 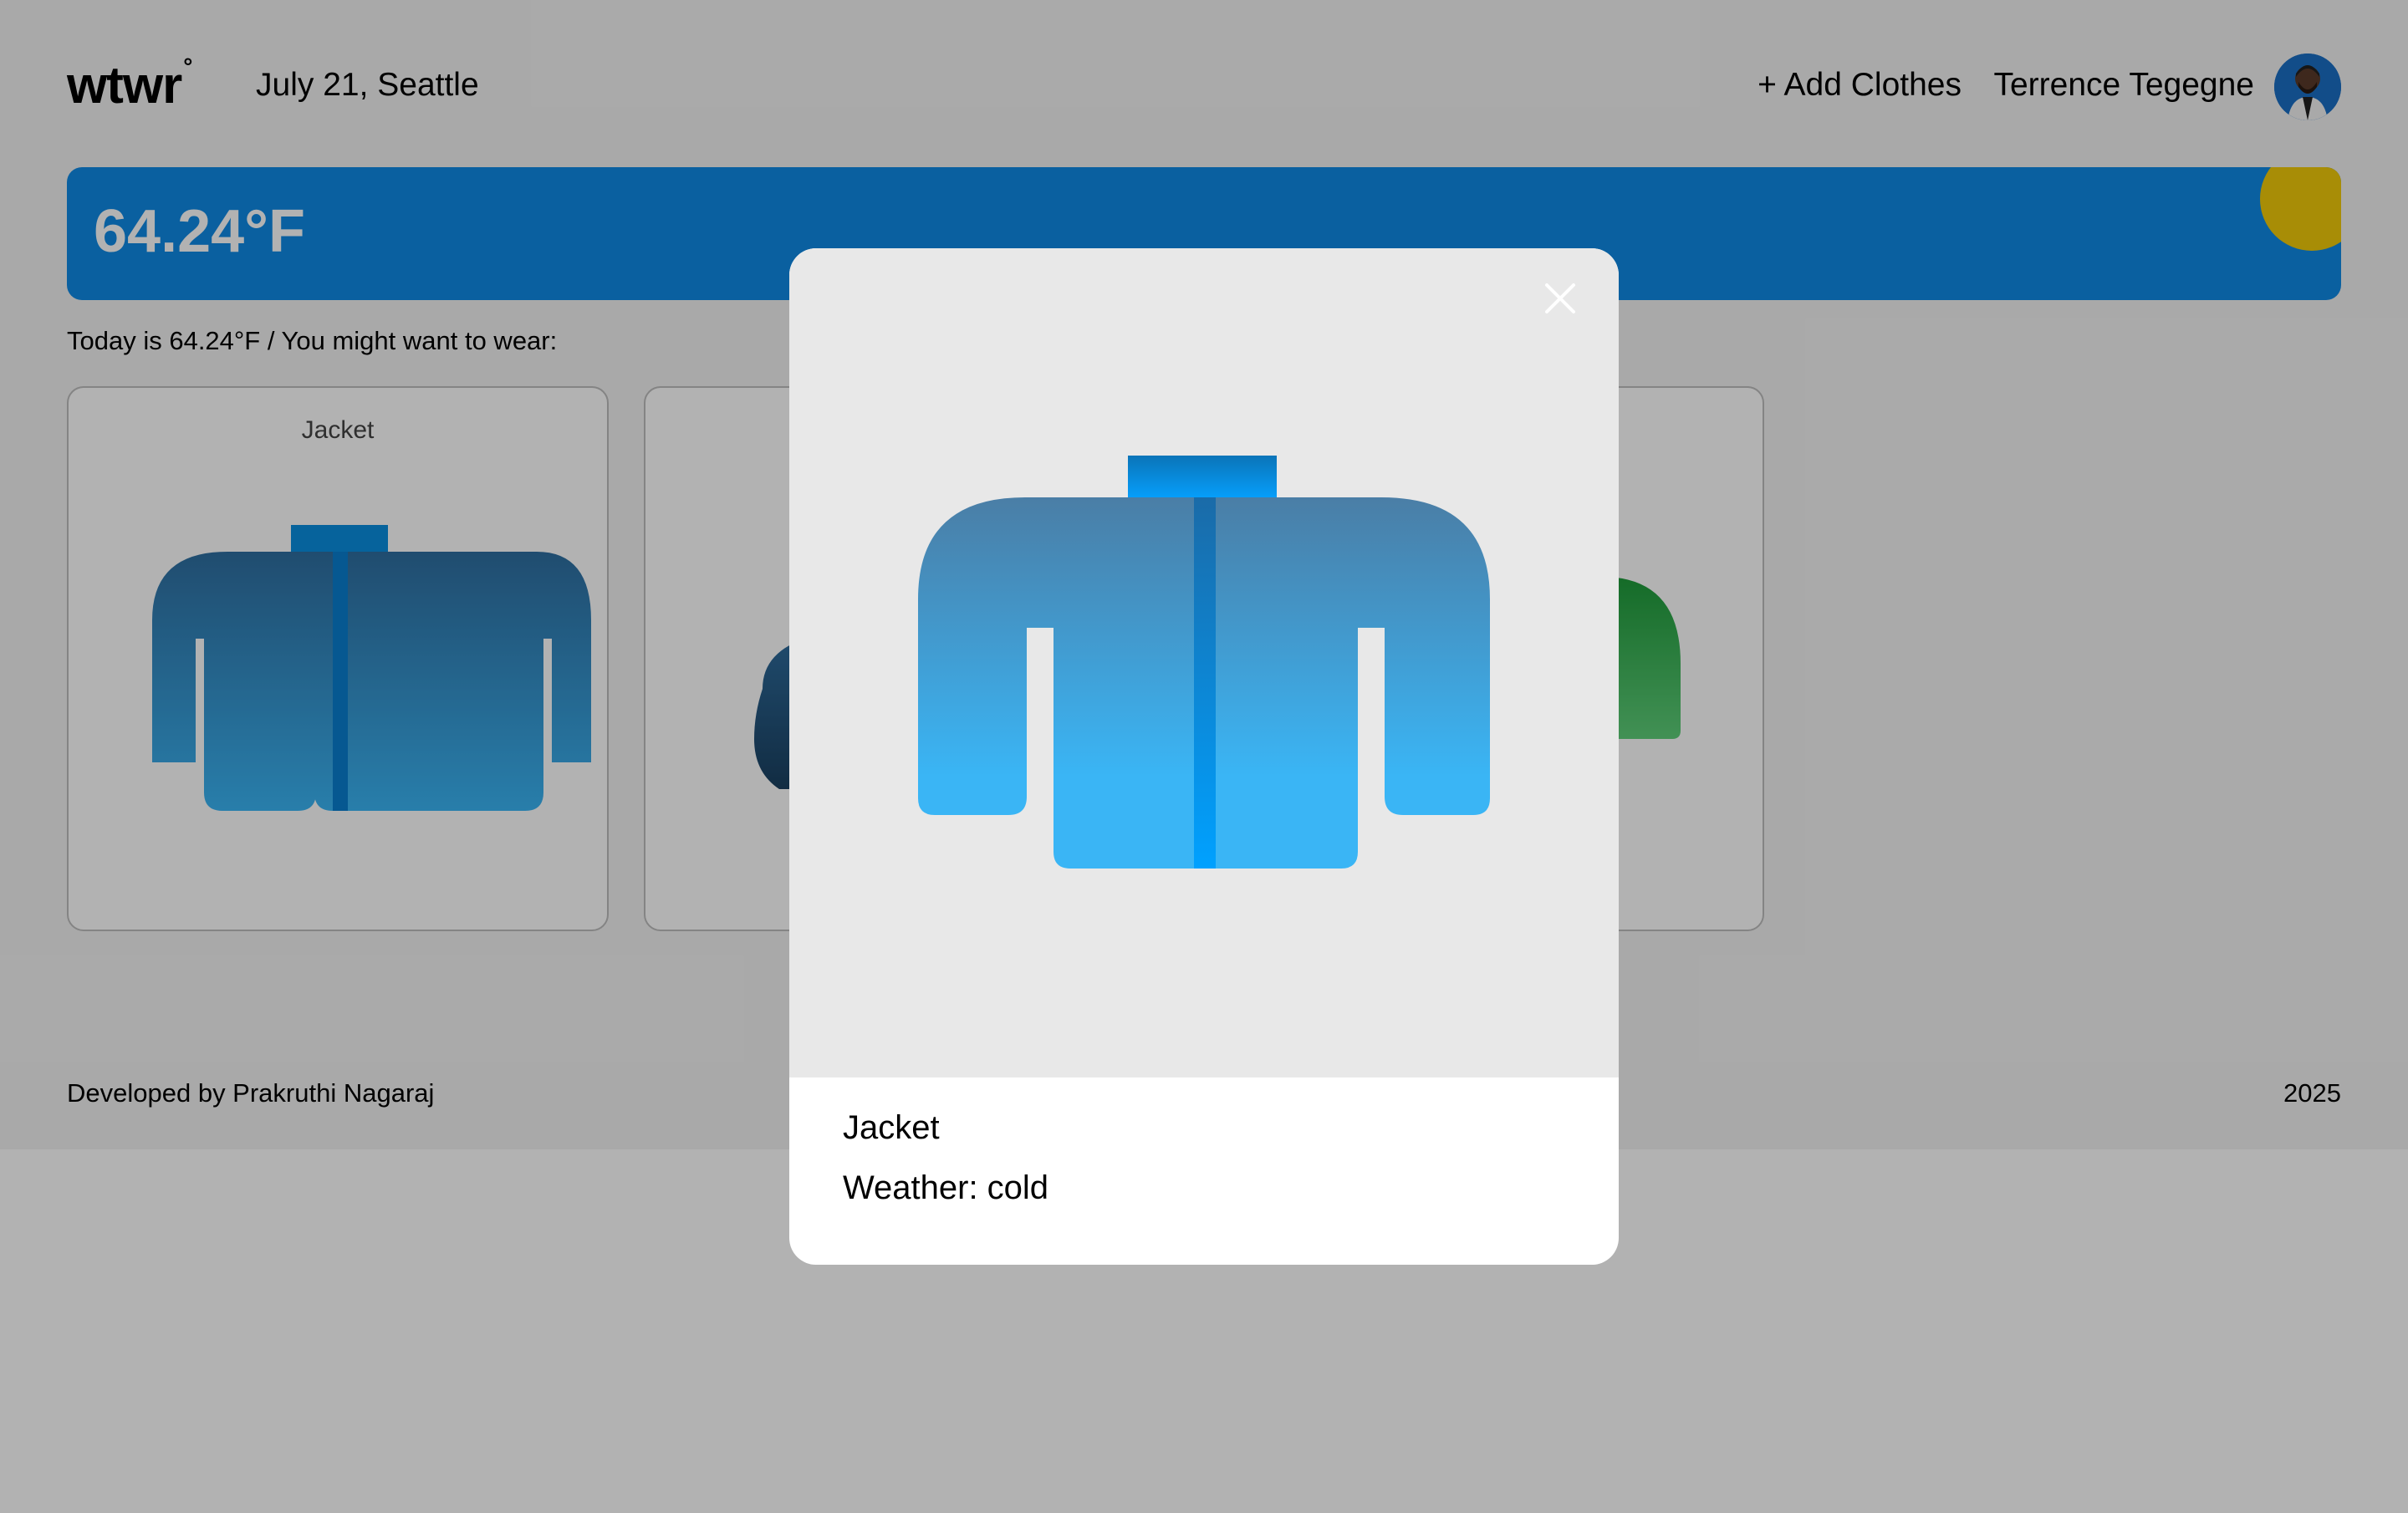 What do you see at coordinates (946, 1187) in the screenshot?
I see `item-weather: Weather: cold` at bounding box center [946, 1187].